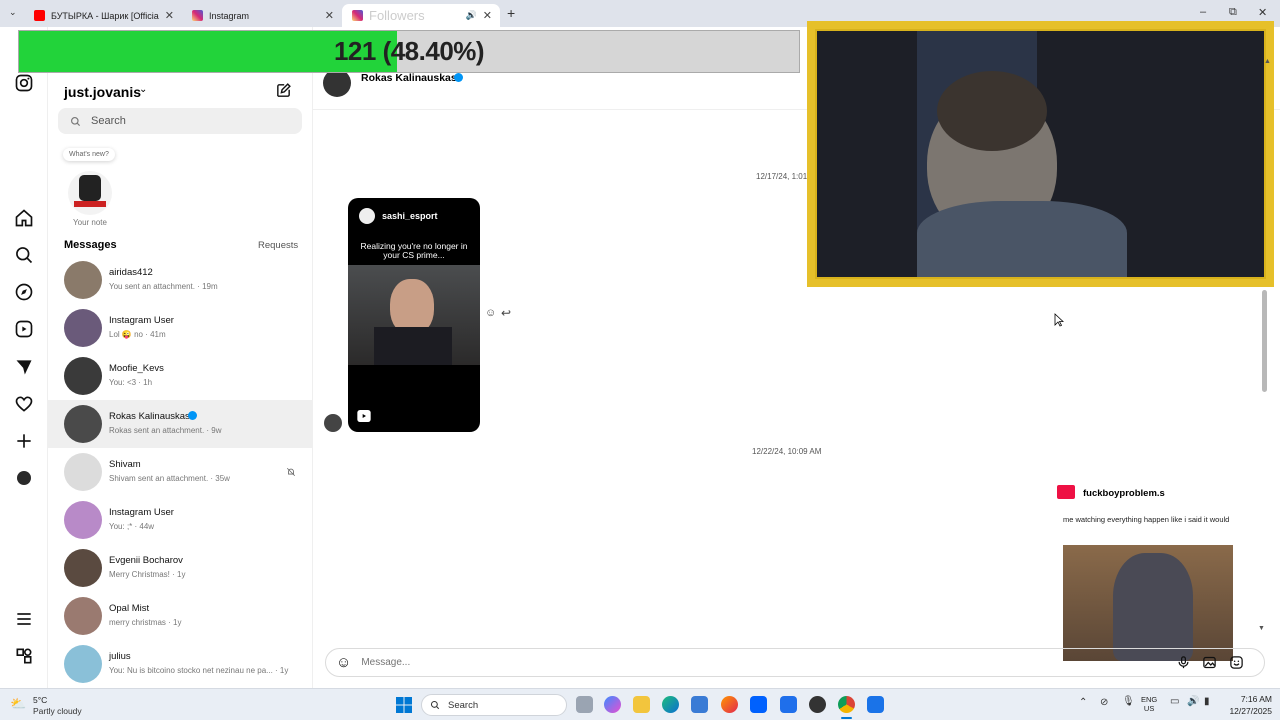 The image size is (1280, 720). Describe the element at coordinates (1174, 701) in the screenshot. I see `display-icon: ▭` at that location.